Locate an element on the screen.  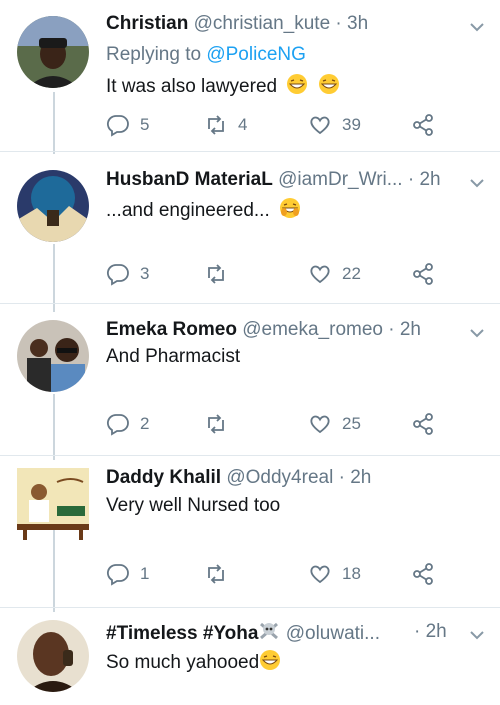
tweet-header: Emeka Romeo @emeka_romeo · 2h is located at coordinates (283, 330).